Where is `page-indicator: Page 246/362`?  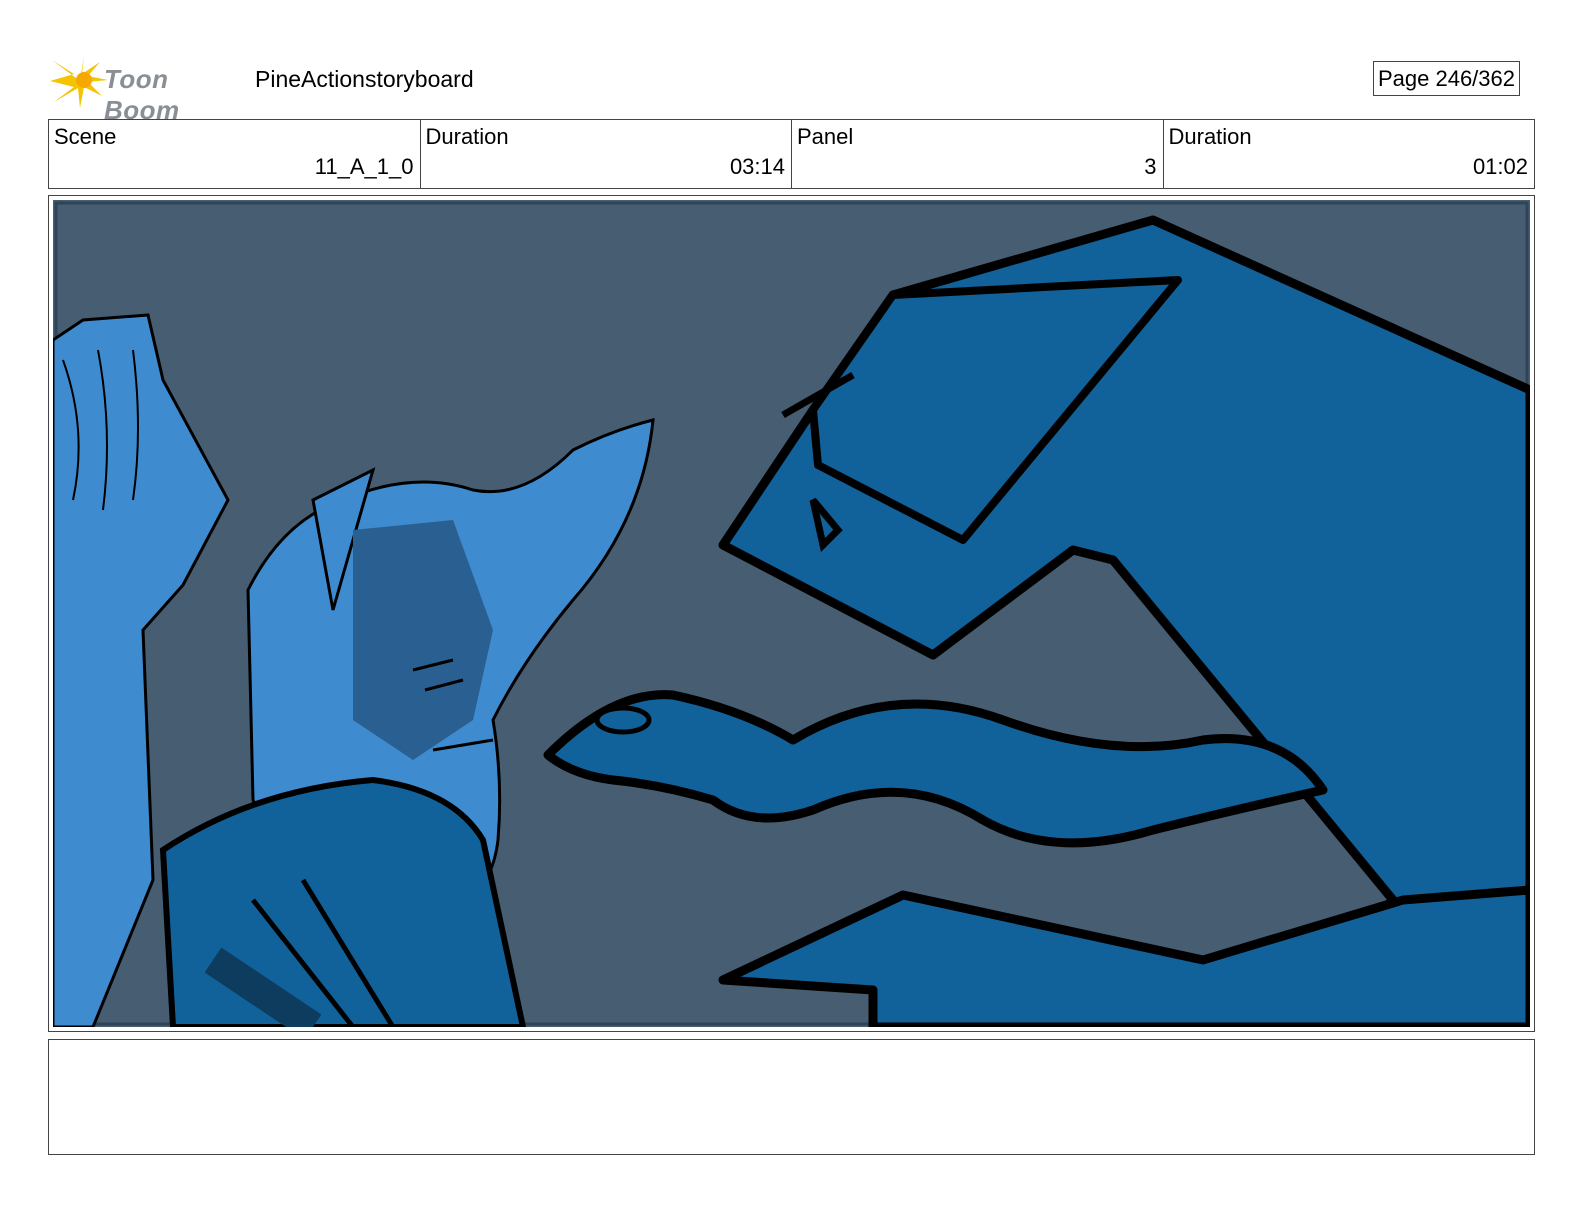 page-indicator: Page 246/362 is located at coordinates (1446, 78).